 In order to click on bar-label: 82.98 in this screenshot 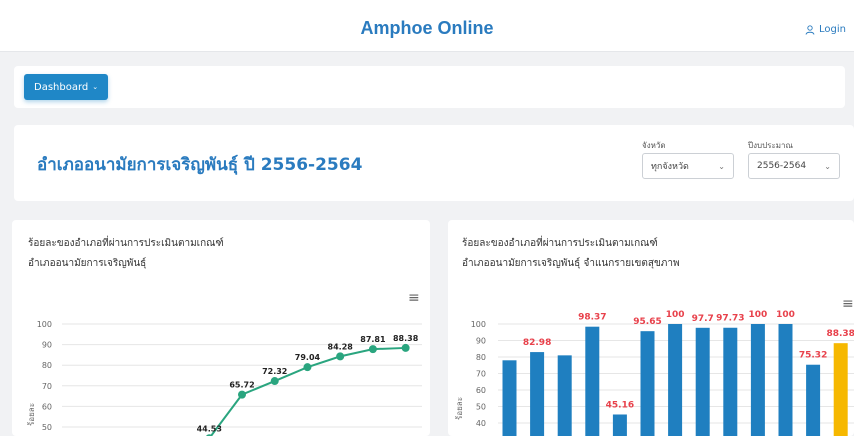, I will do `click(537, 343)`.